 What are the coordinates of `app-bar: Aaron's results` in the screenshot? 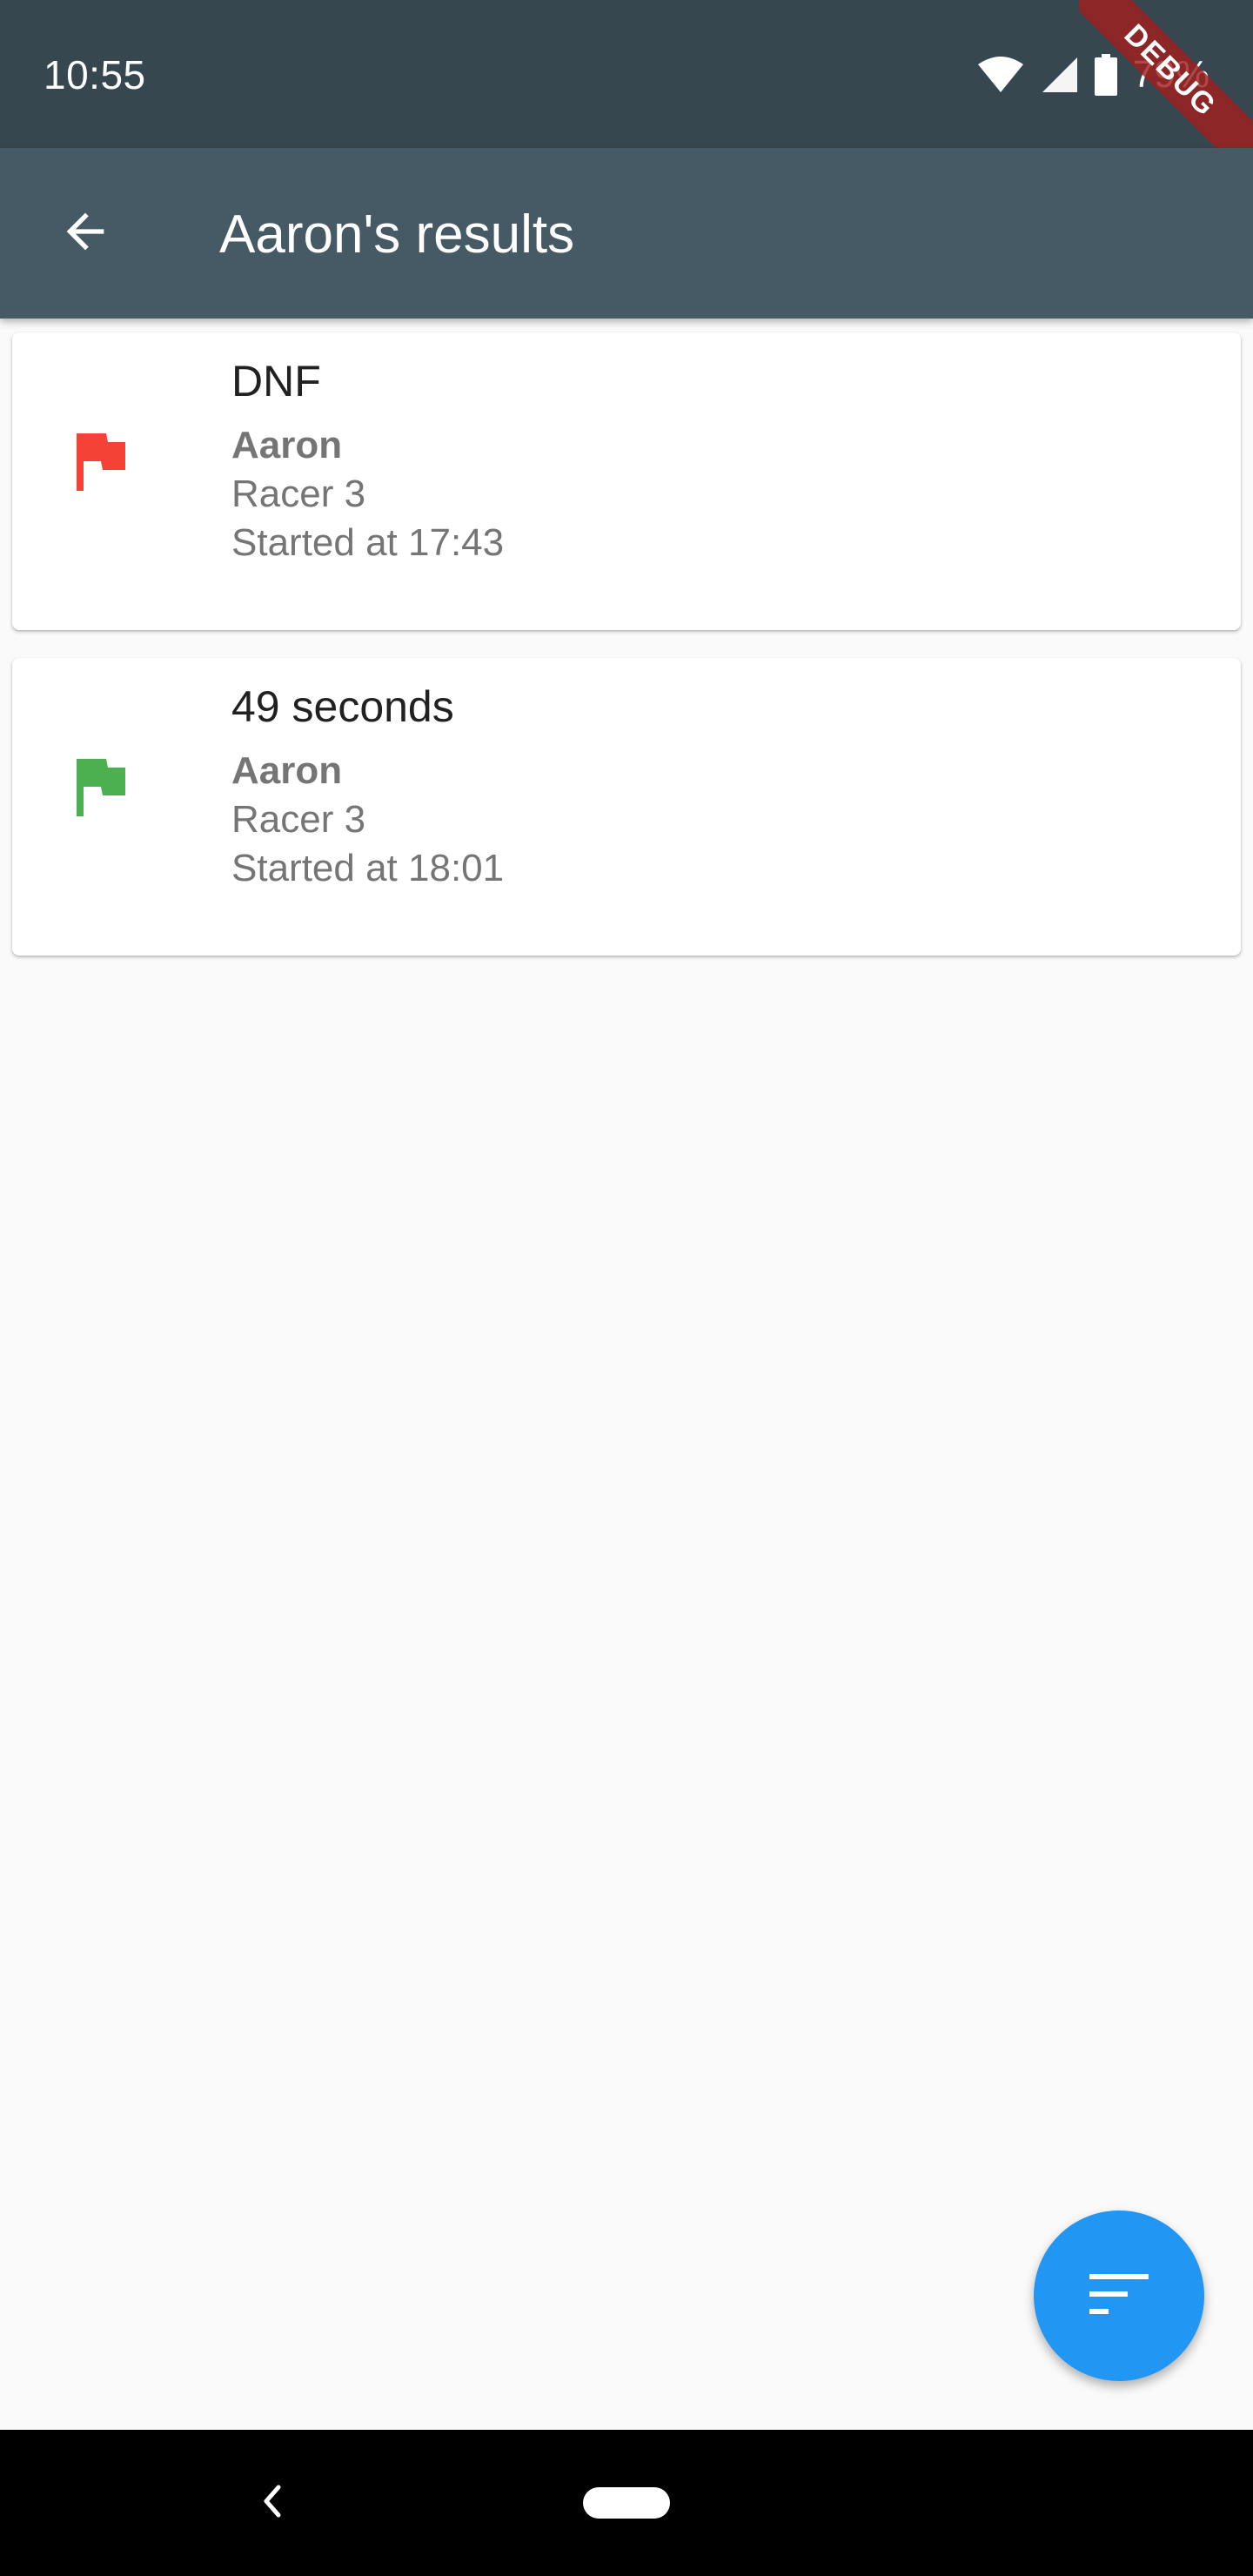 It's located at (626, 234).